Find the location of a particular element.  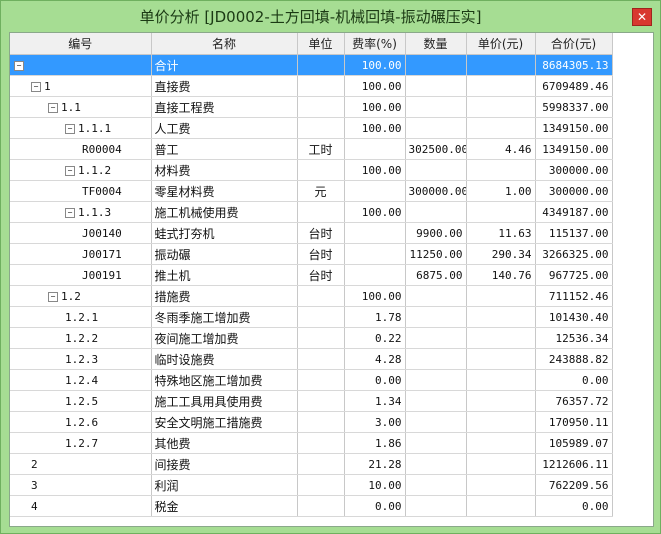

table-row: 1.2.6 安全文明施工措施费 3.00 170950.11 is located at coordinates (311, 422).